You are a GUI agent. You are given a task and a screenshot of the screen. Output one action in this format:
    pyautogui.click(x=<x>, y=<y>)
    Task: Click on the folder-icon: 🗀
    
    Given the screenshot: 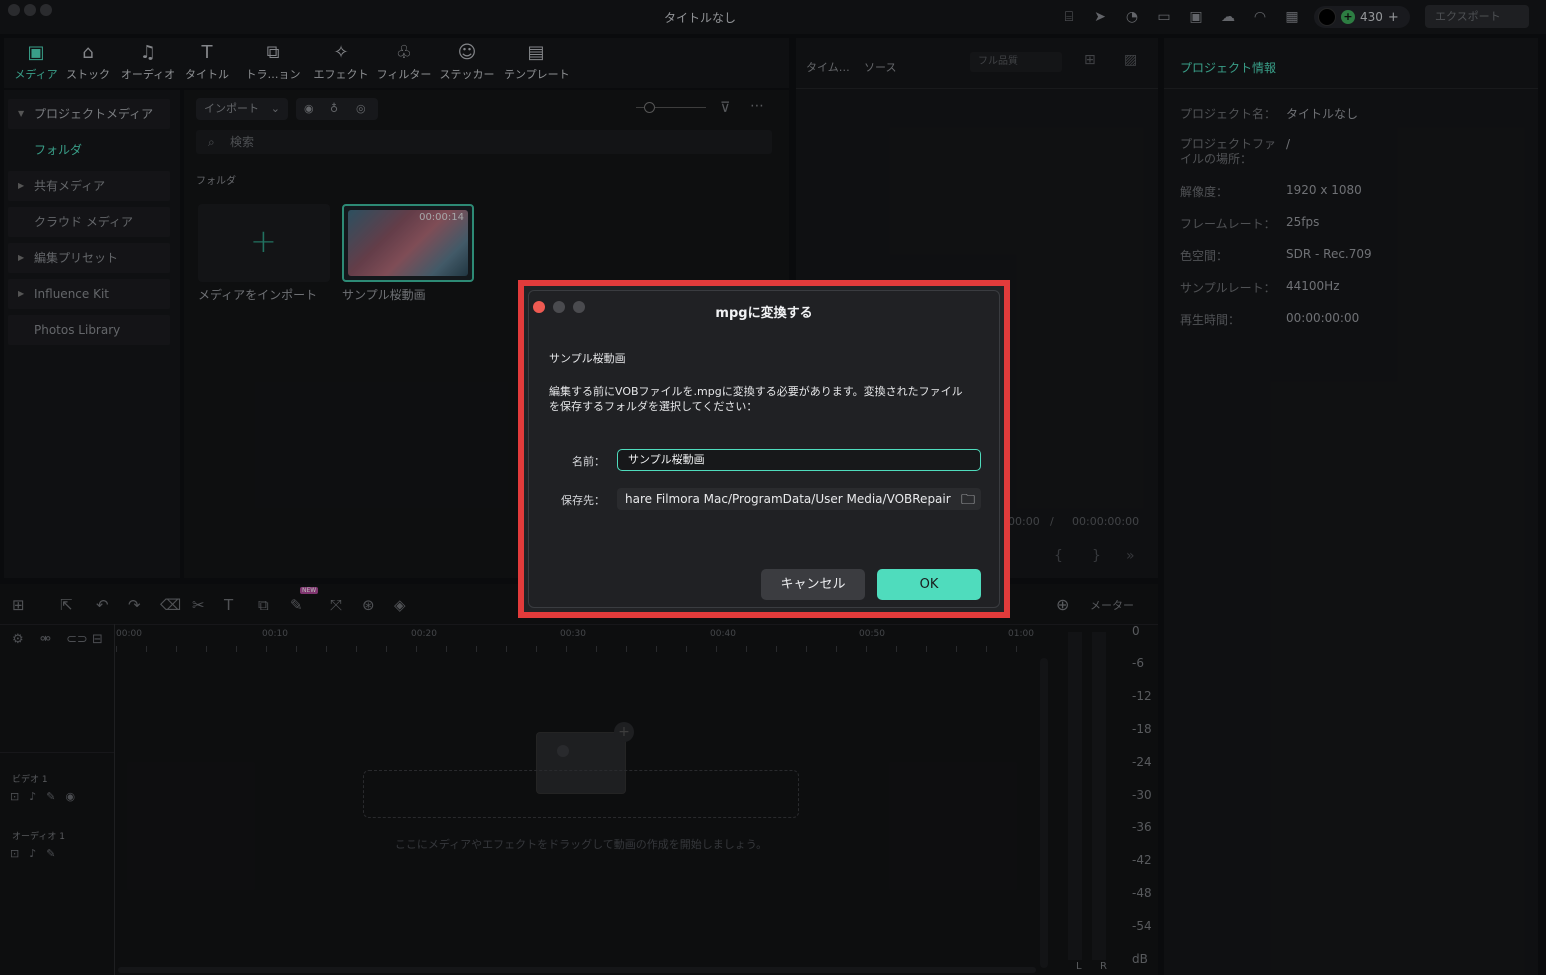 What is the action you would take?
    pyautogui.click(x=968, y=501)
    